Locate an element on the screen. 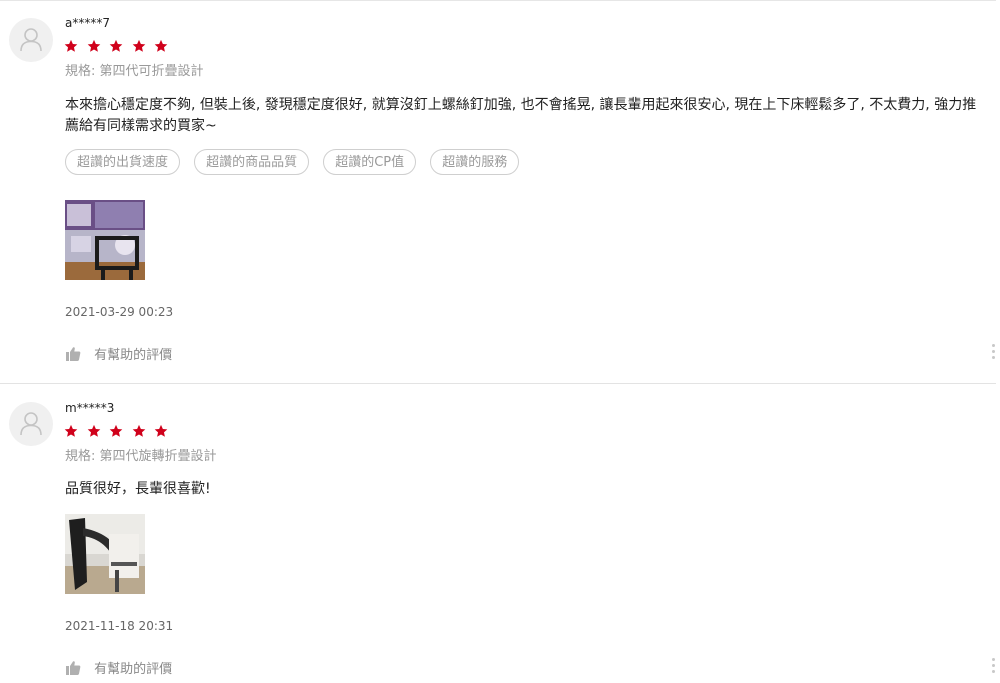  review-tags: 超讚的出貨速度 超讚的商品品質 超讚的CP值 超讚的服務 is located at coordinates (296, 162).